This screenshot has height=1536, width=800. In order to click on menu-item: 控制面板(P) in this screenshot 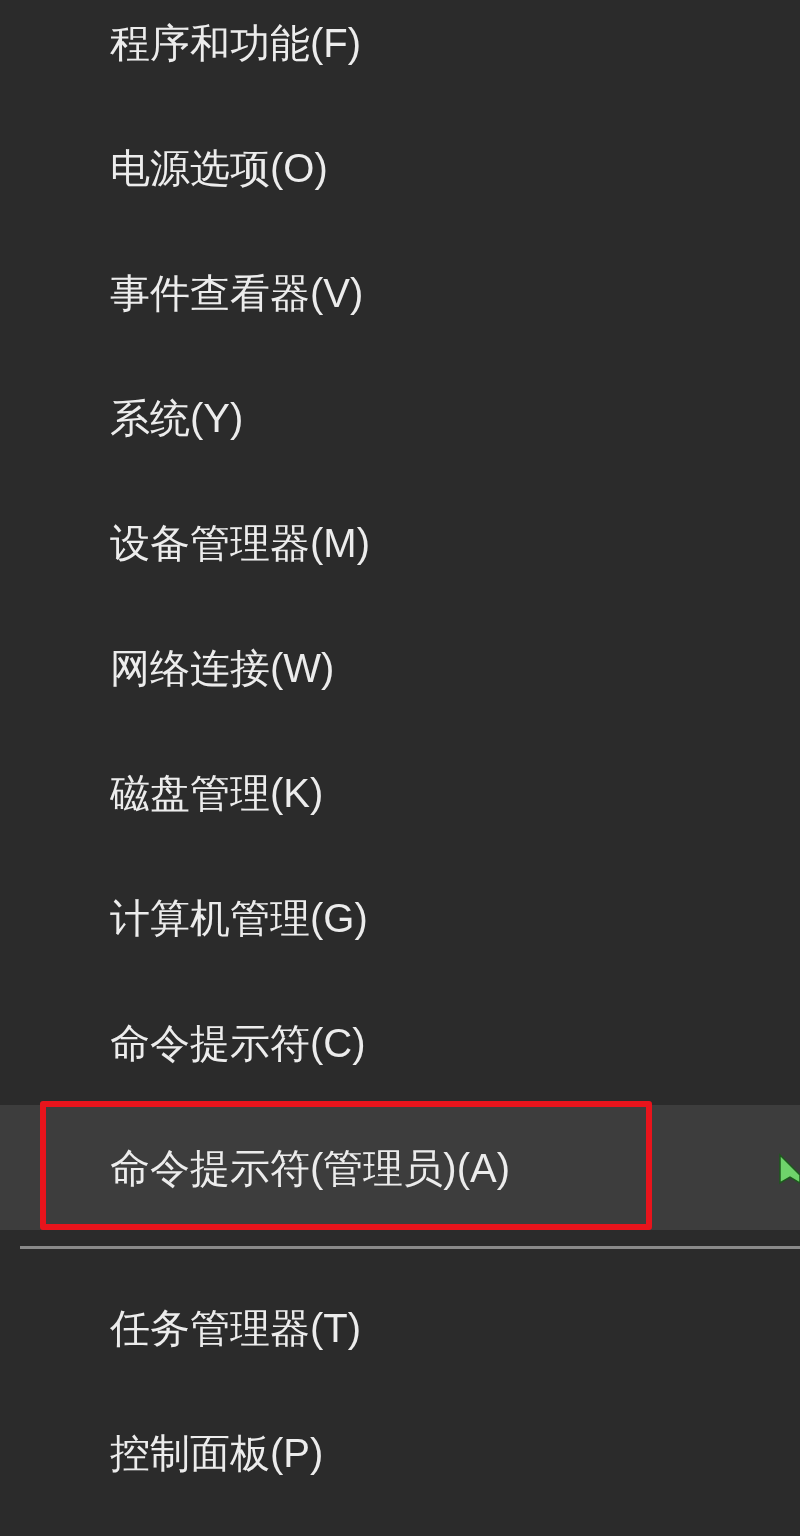, I will do `click(400, 1452)`.